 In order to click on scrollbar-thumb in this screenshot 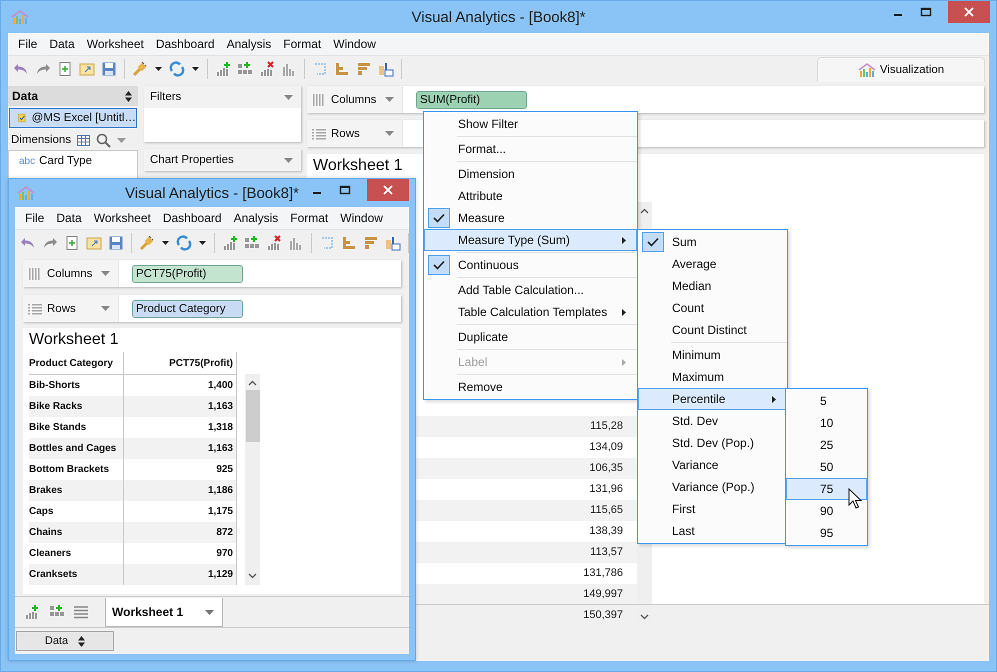, I will do `click(253, 416)`.